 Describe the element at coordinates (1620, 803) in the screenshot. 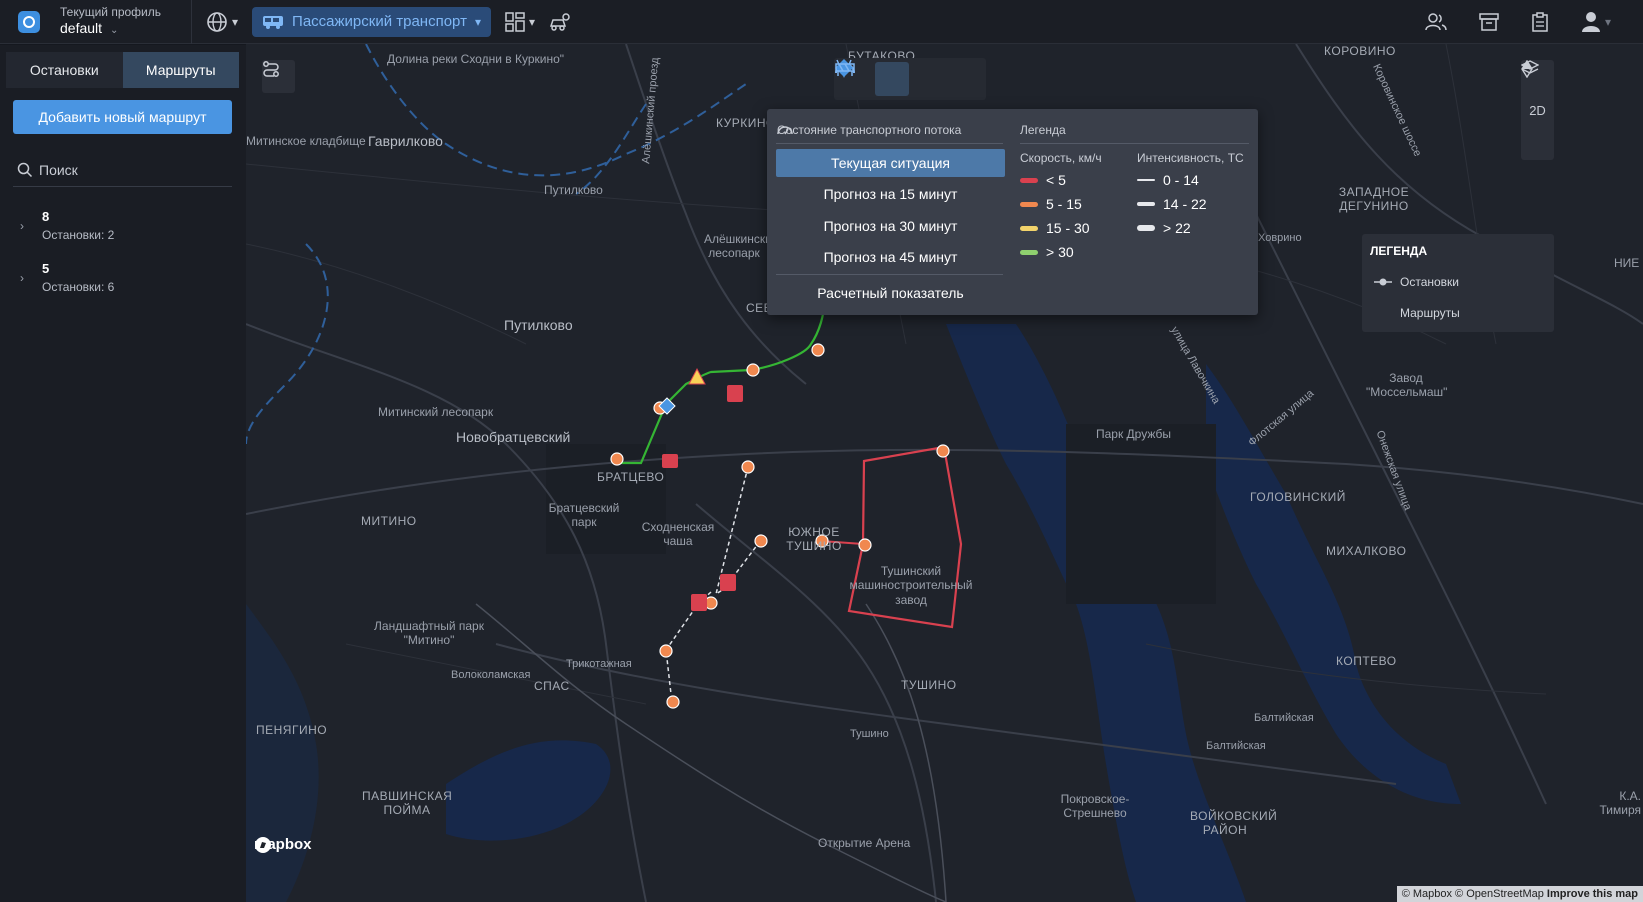

I see `map-label: К.А. Тимиря` at that location.